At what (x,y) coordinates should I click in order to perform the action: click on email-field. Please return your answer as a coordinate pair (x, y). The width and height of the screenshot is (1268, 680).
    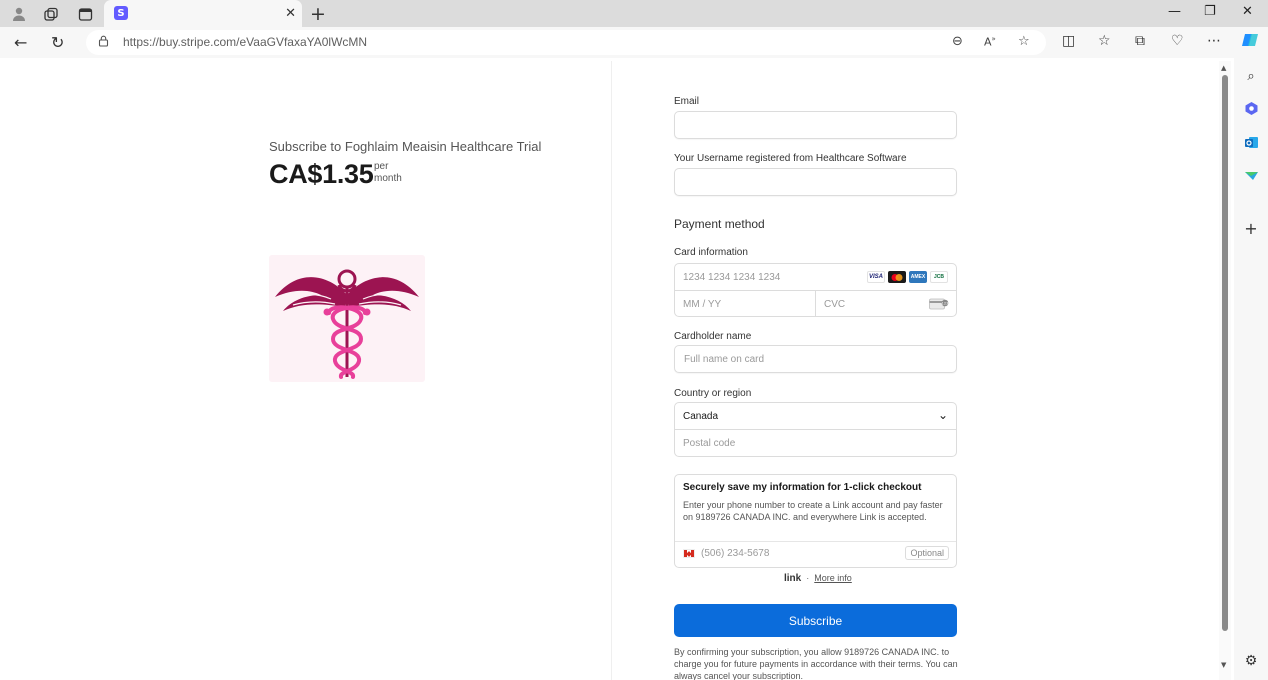
    Looking at the image, I should click on (815, 125).